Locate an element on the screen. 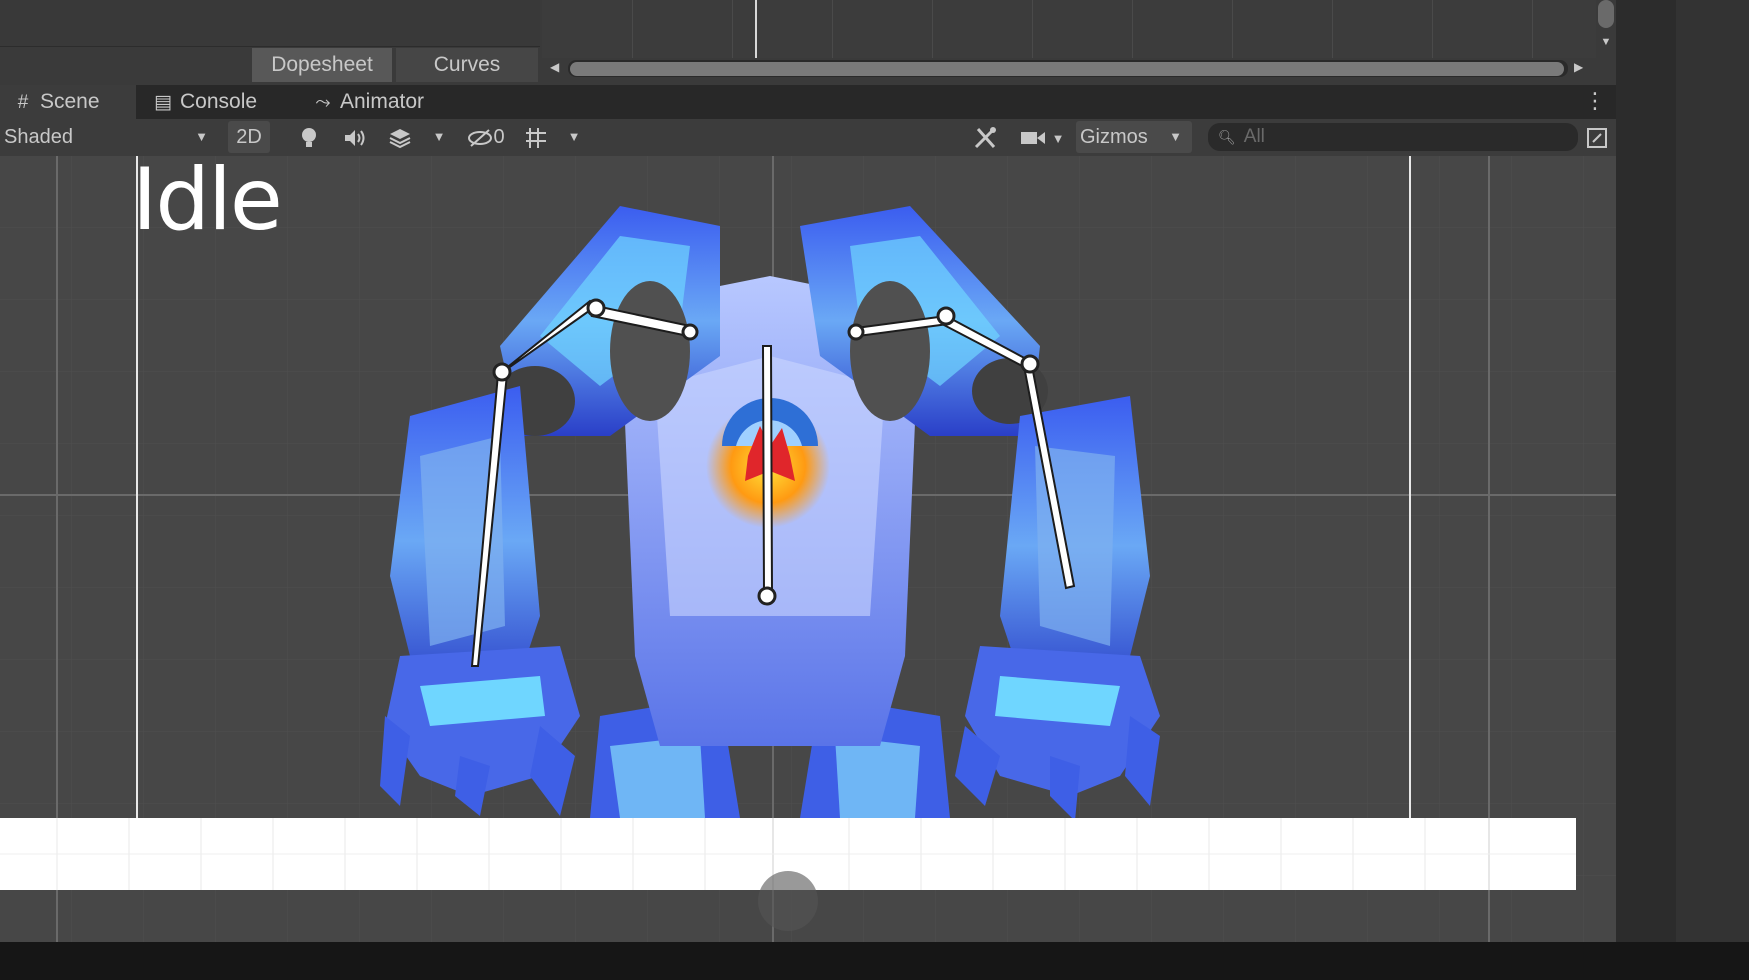 This screenshot has width=1749, height=980. lighting-toggle is located at coordinates (309, 137).